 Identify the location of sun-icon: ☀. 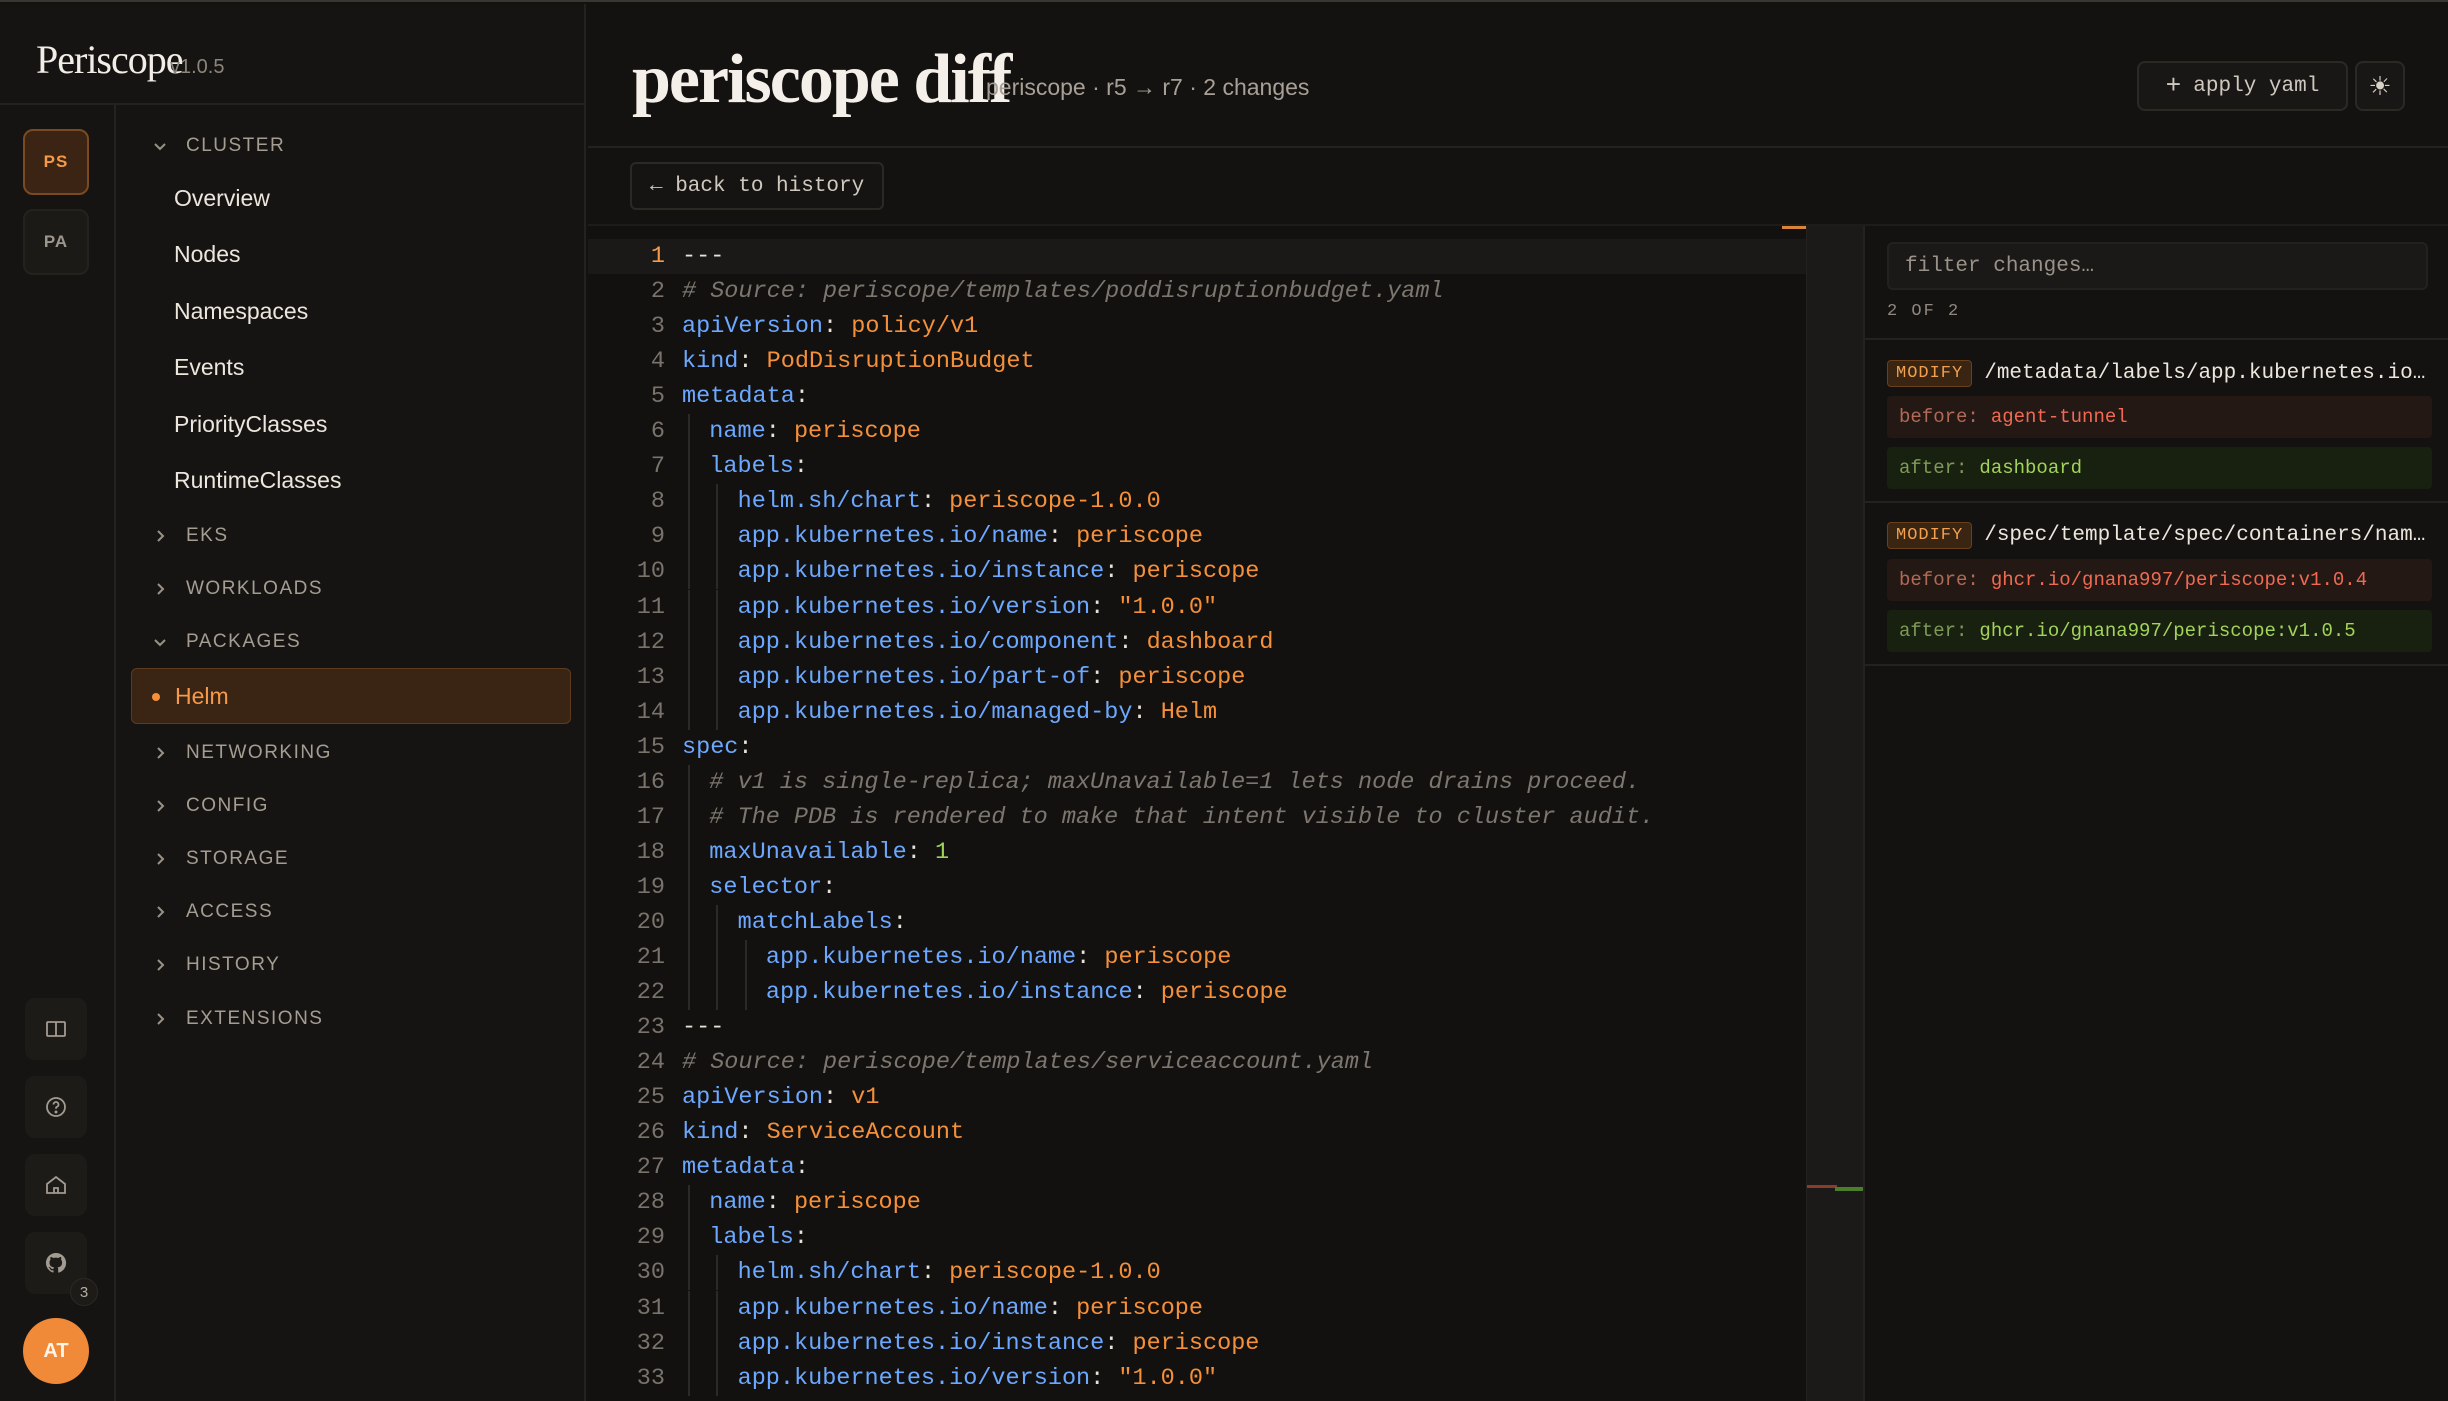
(2380, 85).